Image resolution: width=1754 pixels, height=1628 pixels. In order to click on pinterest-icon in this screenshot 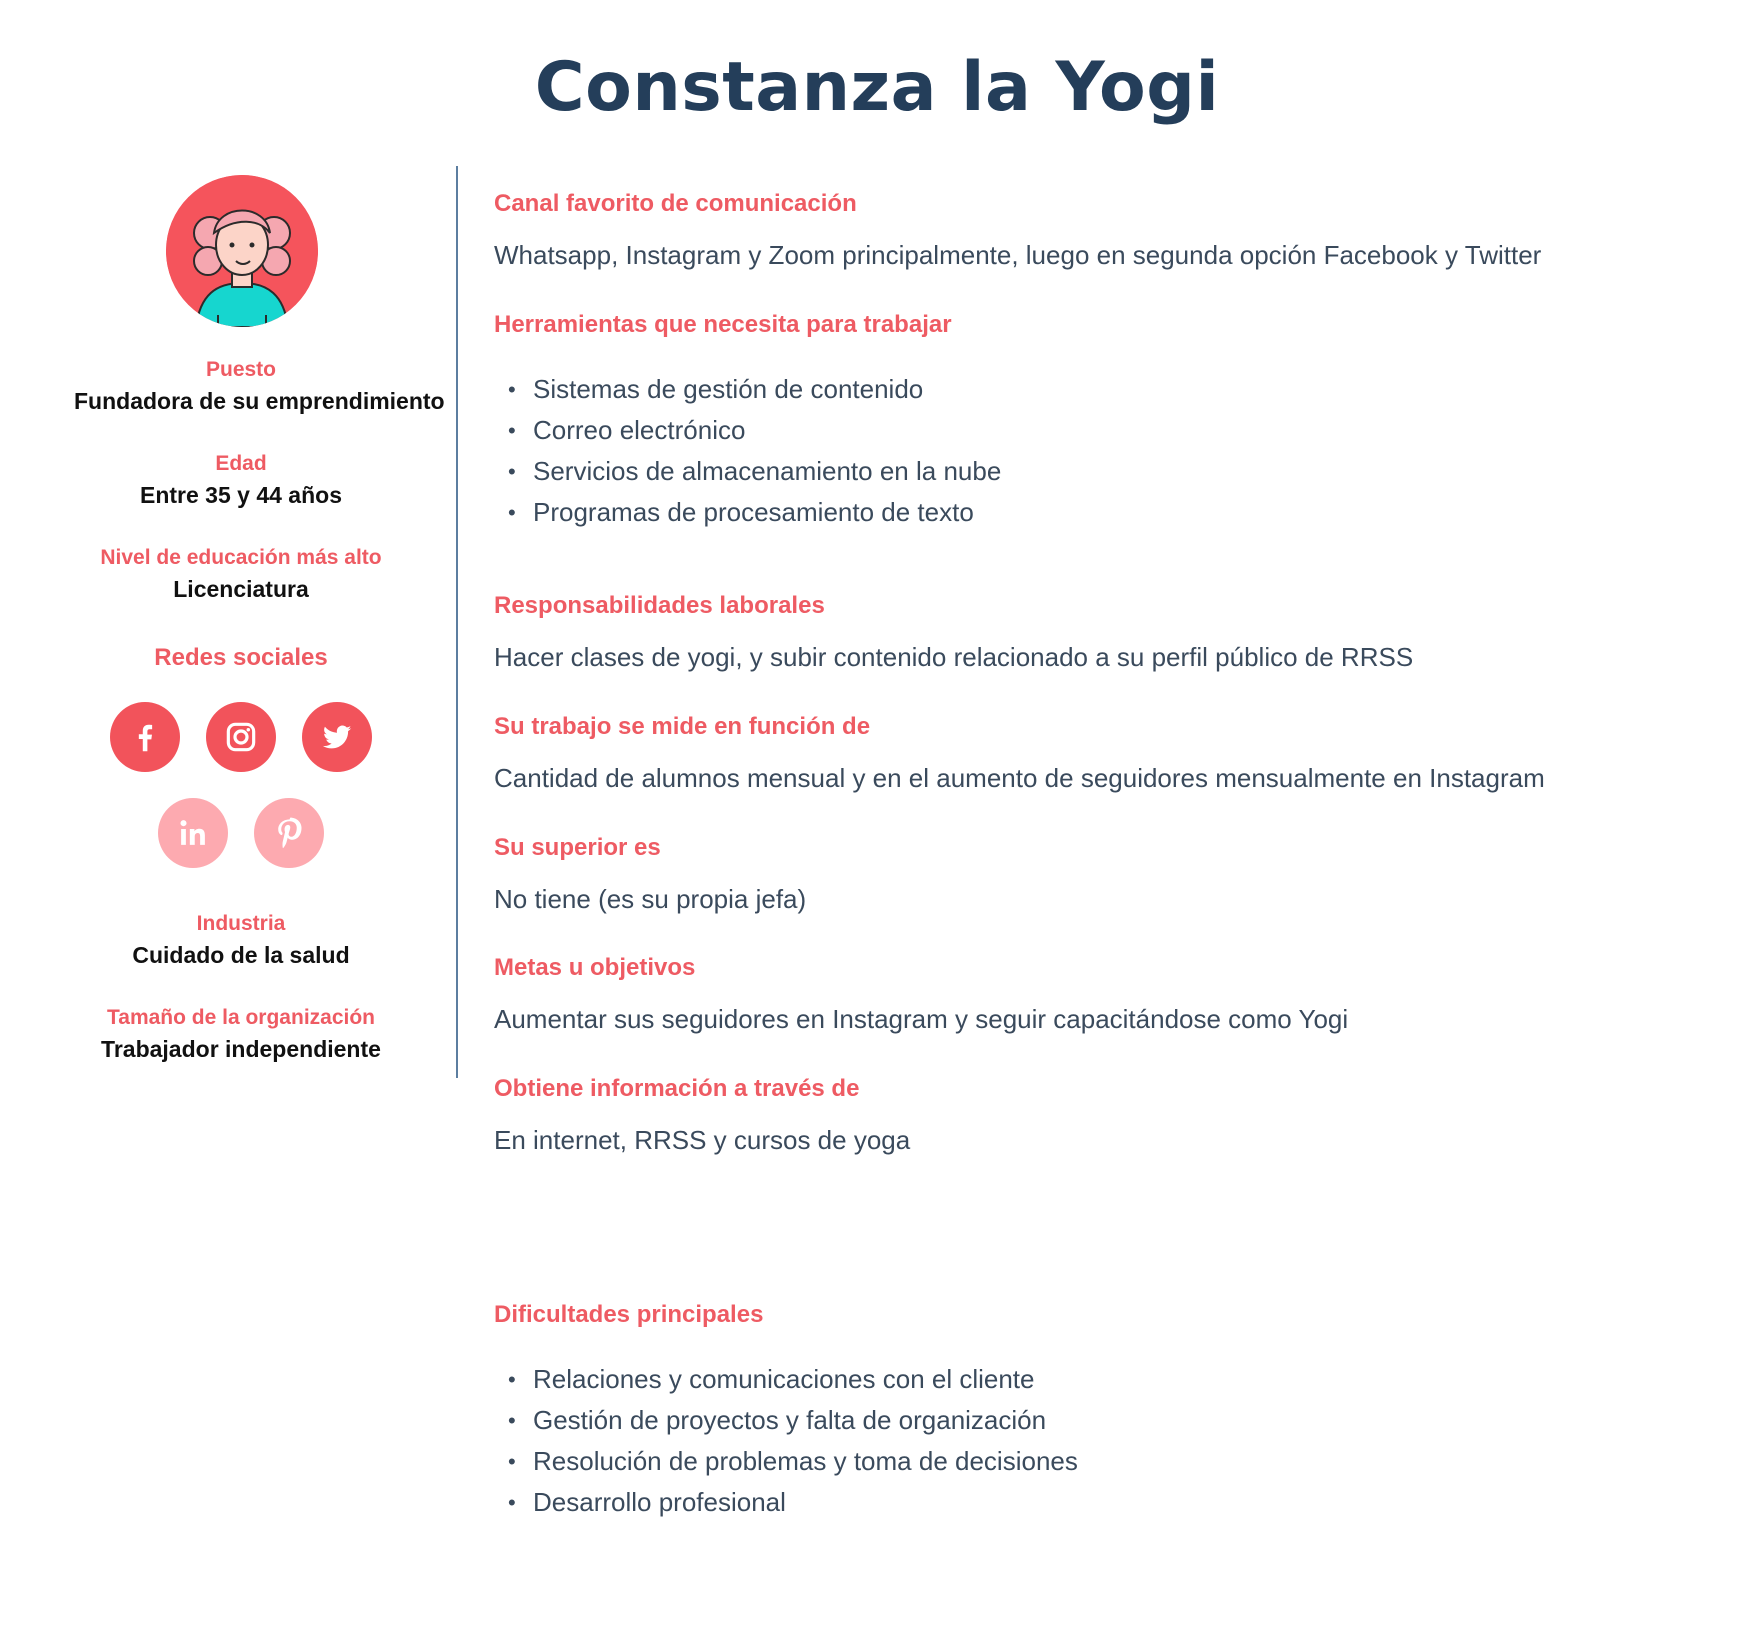, I will do `click(289, 833)`.